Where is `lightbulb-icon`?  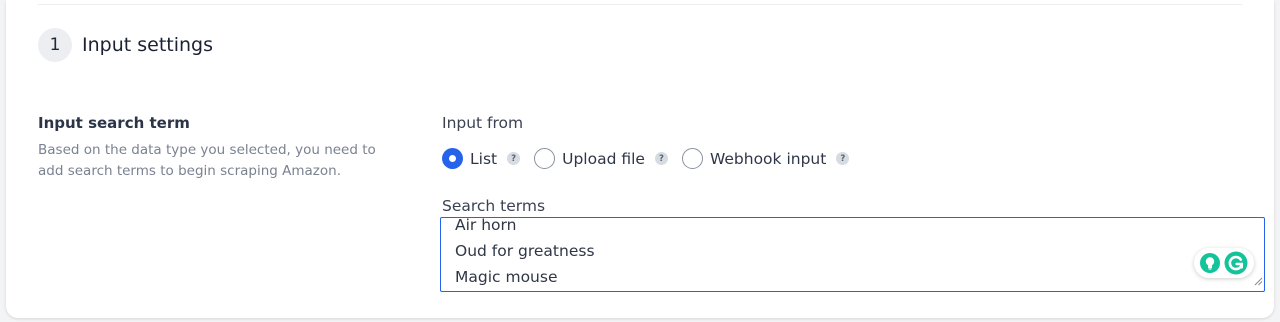 lightbulb-icon is located at coordinates (1210, 263).